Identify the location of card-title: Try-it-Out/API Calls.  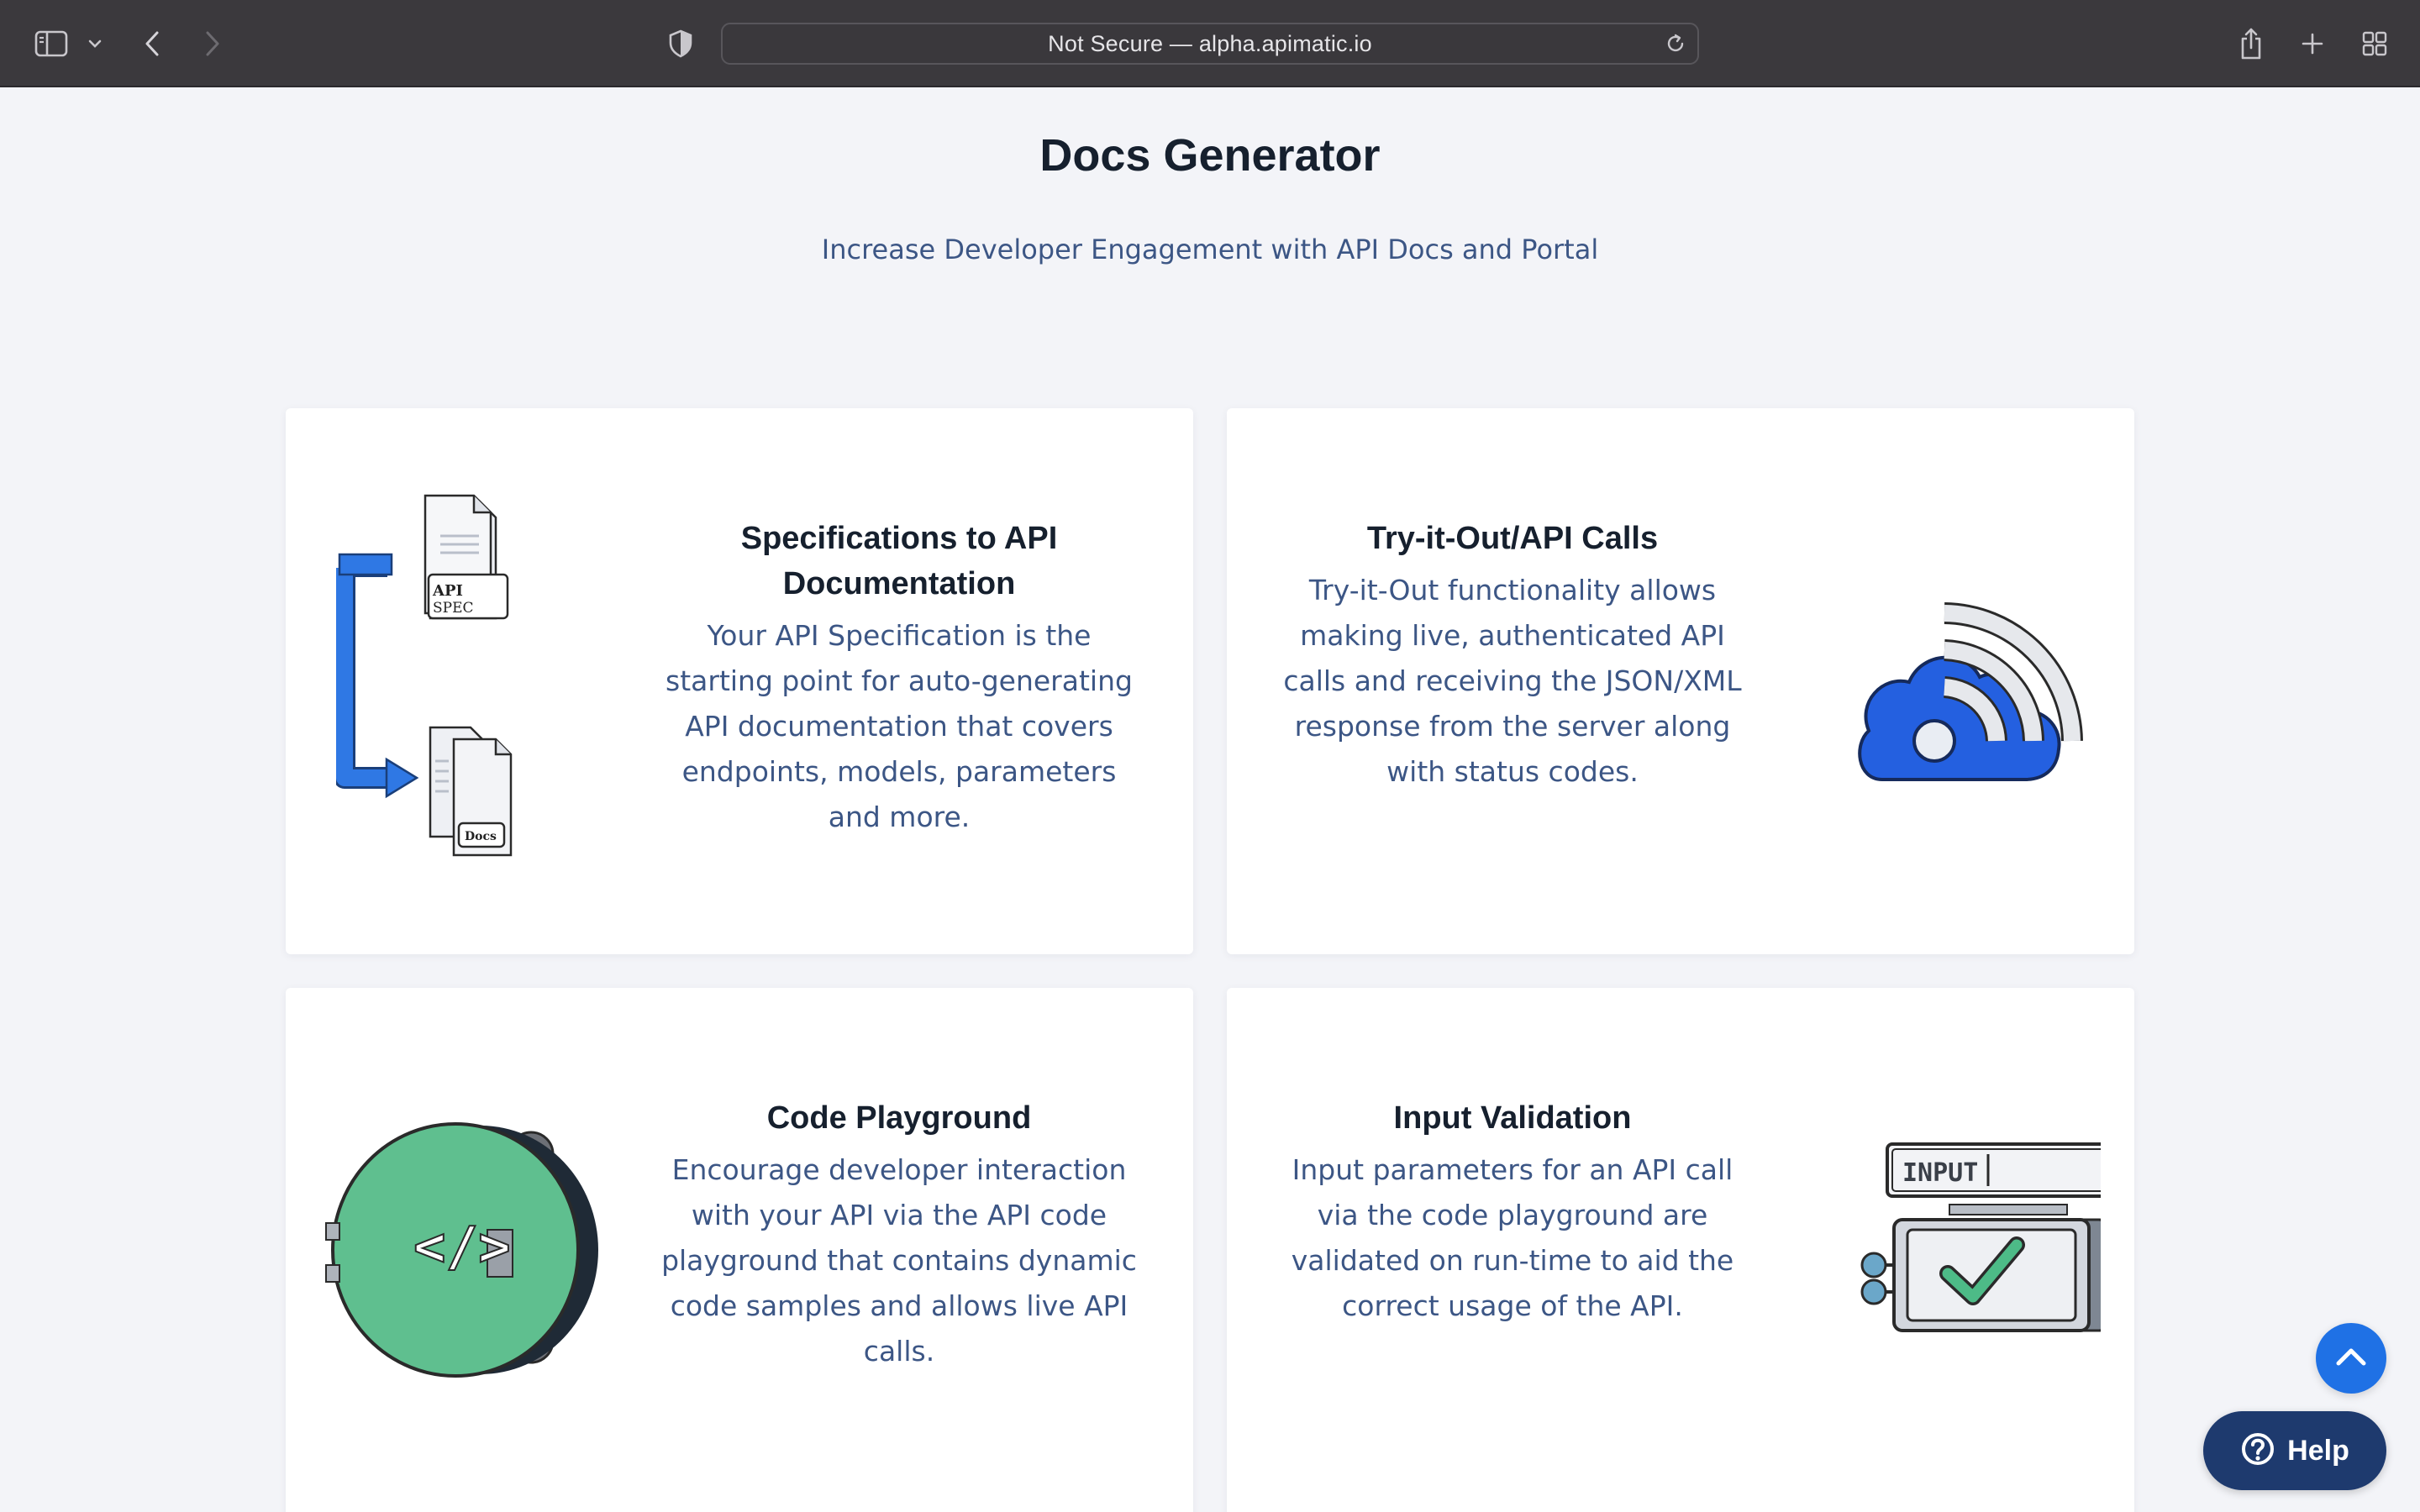
(1512, 538).